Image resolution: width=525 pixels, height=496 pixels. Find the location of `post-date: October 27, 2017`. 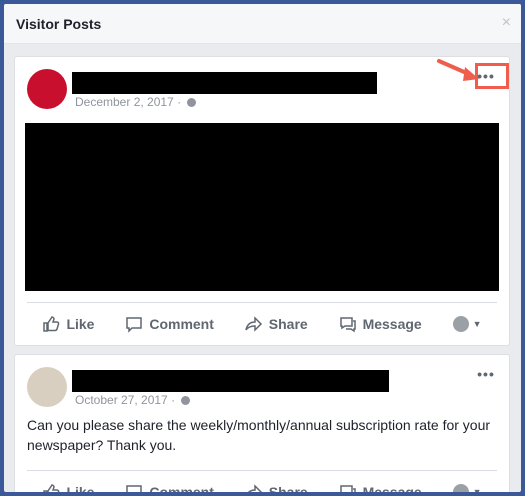

post-date: October 27, 2017 is located at coordinates (121, 400).